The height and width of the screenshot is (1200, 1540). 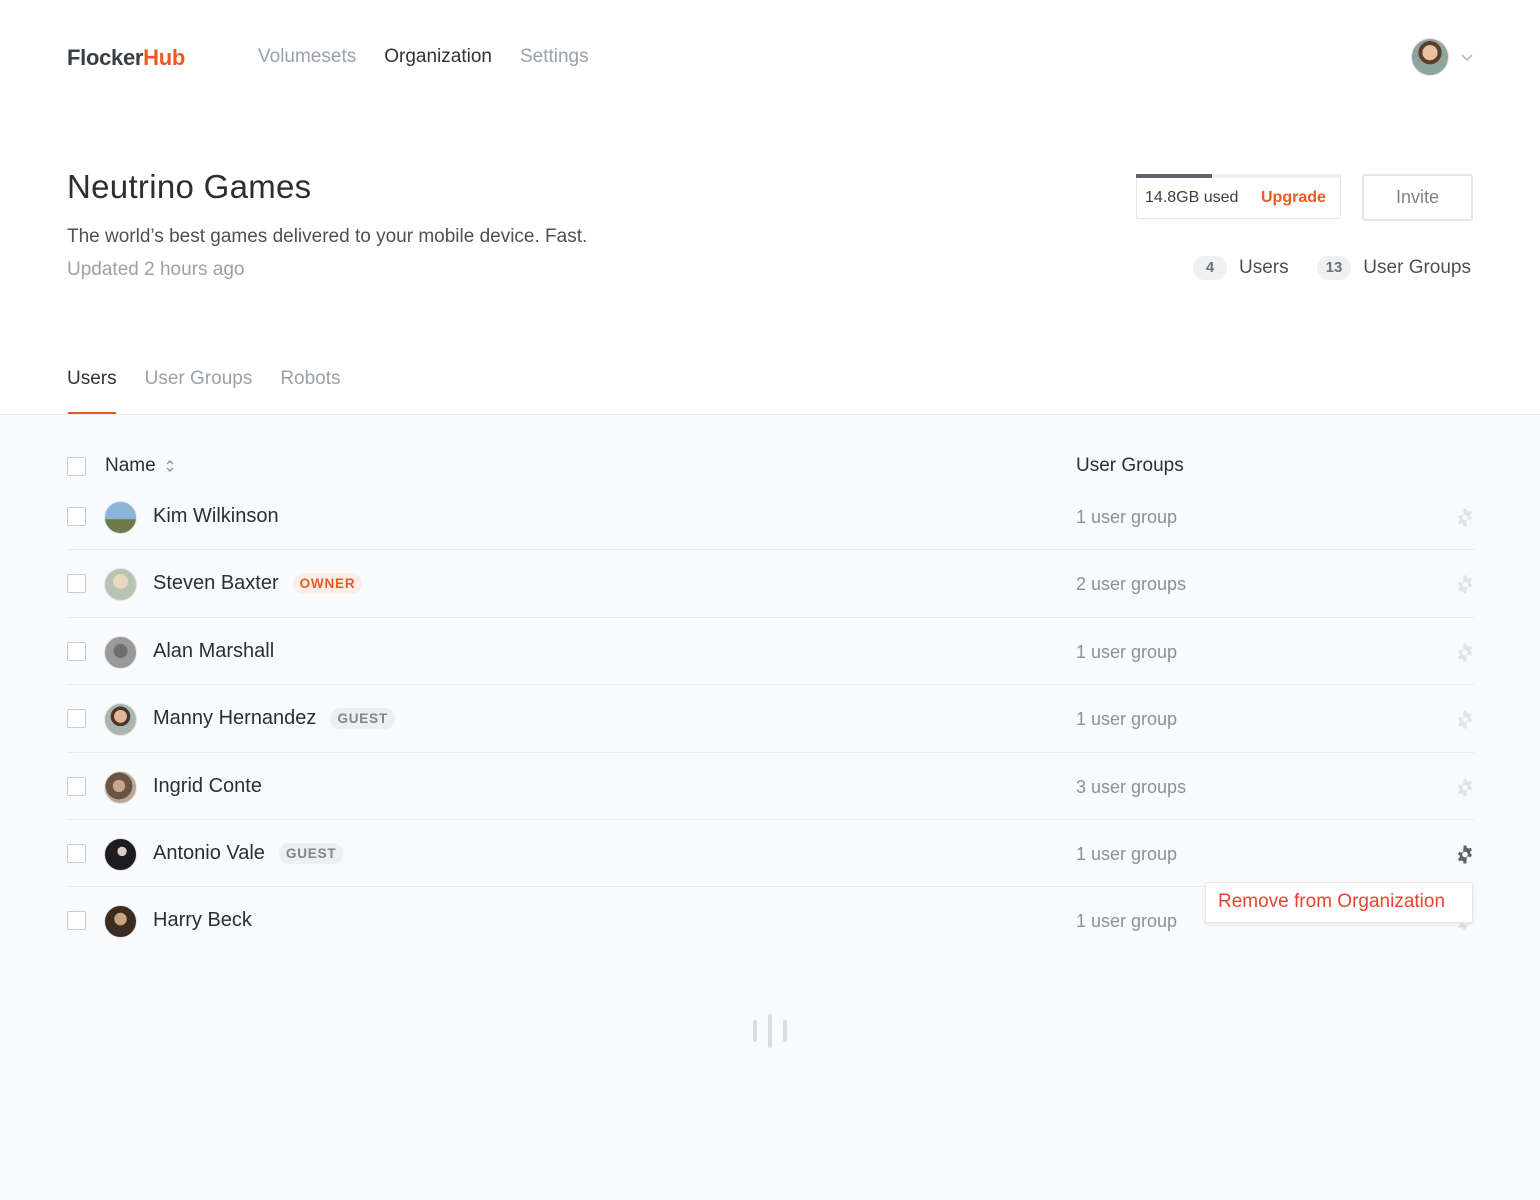 What do you see at coordinates (1467, 58) in the screenshot?
I see `chevron-down-icon` at bounding box center [1467, 58].